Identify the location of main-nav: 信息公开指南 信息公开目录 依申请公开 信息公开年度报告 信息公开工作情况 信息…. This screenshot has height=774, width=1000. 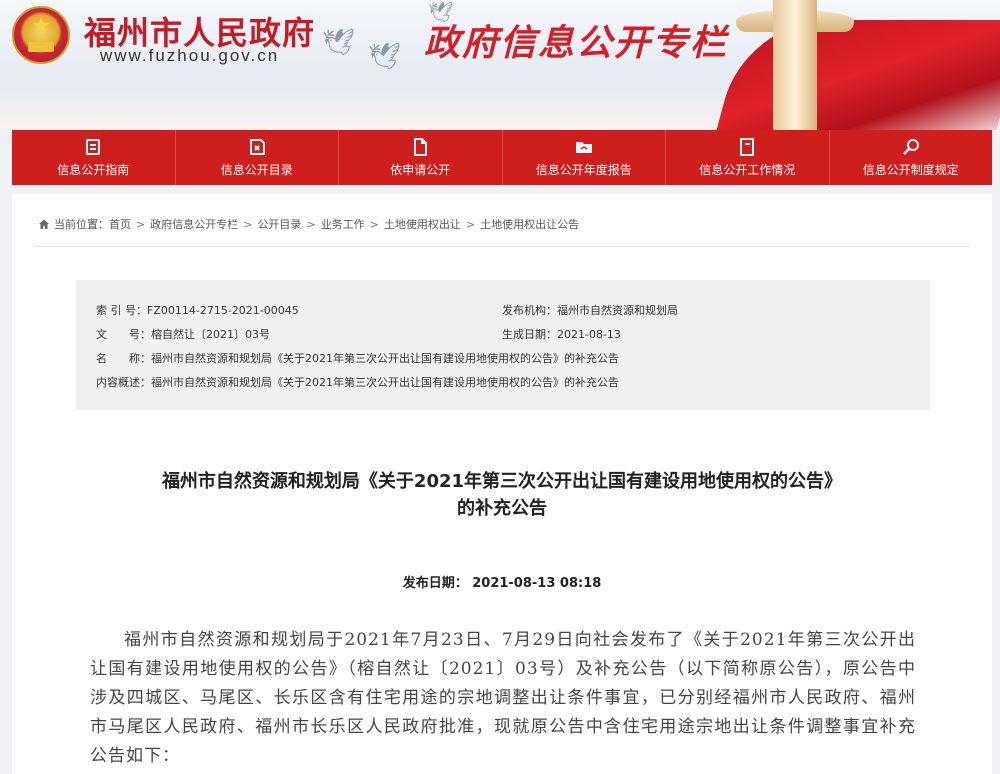
(502, 157).